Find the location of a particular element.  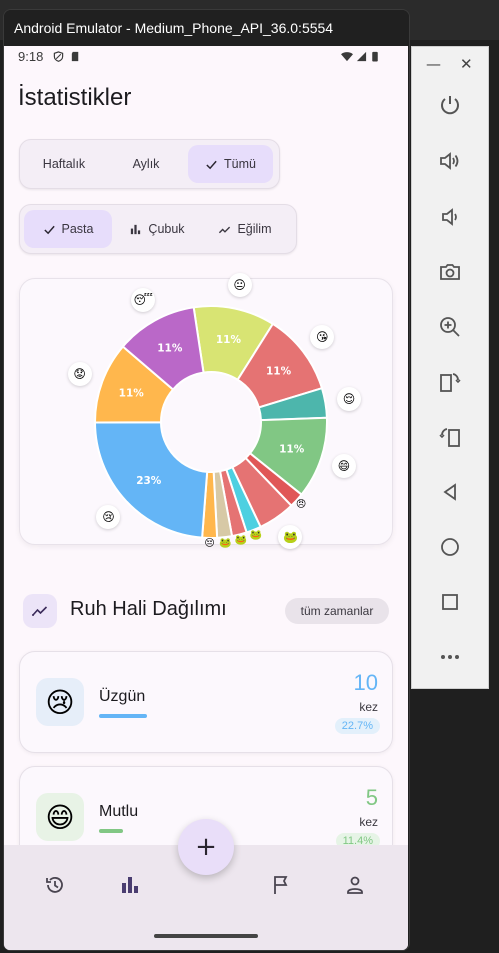

tab-cubuk: Çubuk is located at coordinates (157, 229).